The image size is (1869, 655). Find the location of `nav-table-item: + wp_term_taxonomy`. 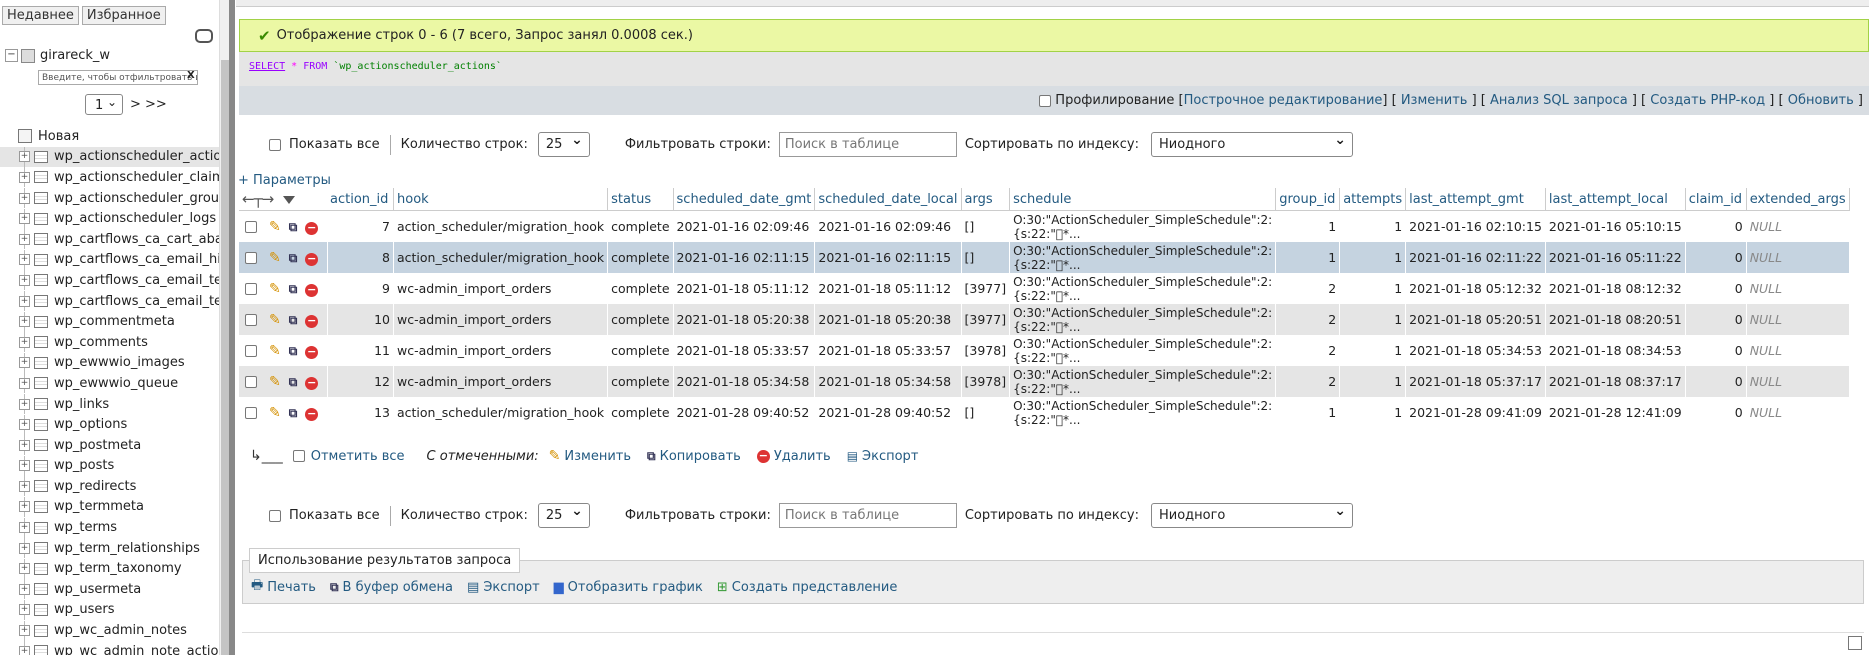

nav-table-item: + wp_term_taxonomy is located at coordinates (109, 568).